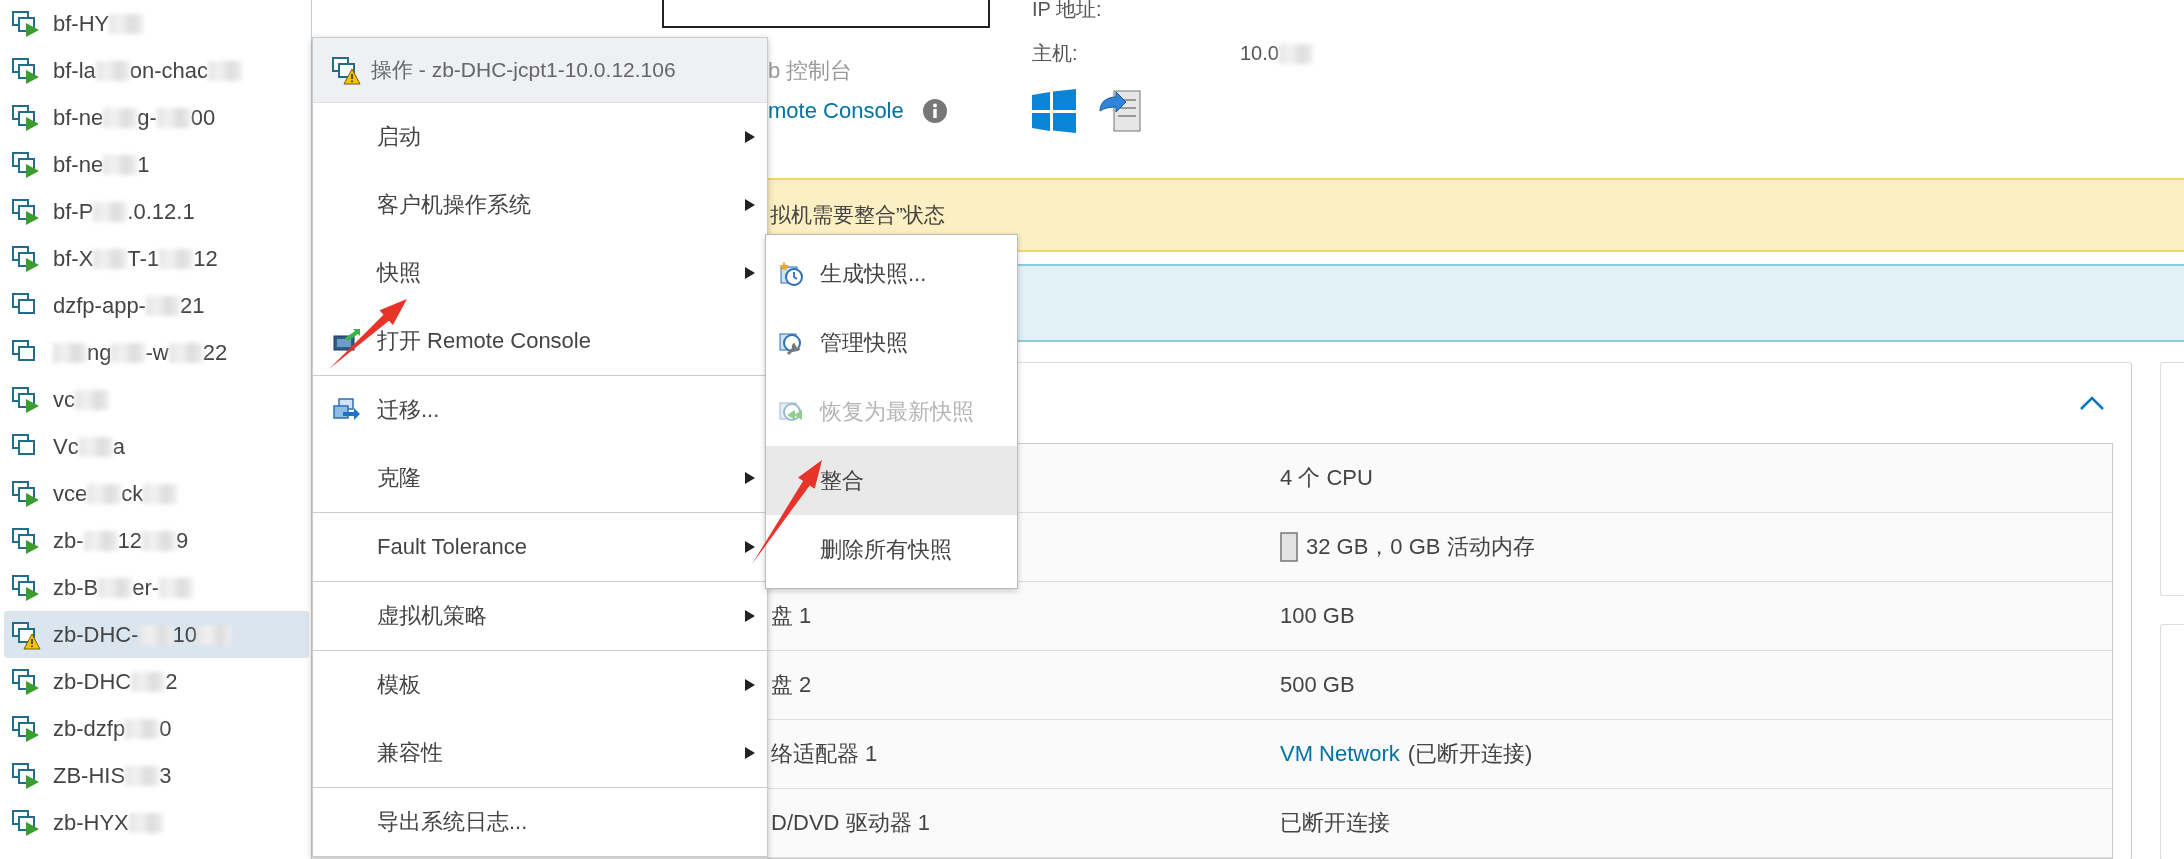 Image resolution: width=2184 pixels, height=859 pixels. I want to click on tree-item: bf-P .0.12.1, so click(156, 211).